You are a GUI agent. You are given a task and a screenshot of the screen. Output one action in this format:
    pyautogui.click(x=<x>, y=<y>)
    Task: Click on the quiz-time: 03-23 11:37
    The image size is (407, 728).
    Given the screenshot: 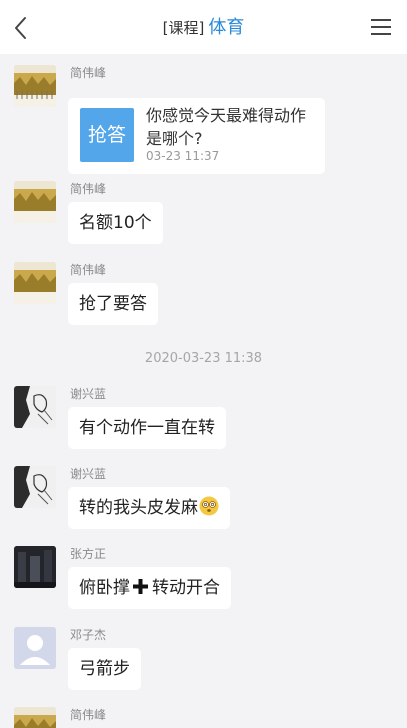 What is the action you would take?
    pyautogui.click(x=183, y=156)
    